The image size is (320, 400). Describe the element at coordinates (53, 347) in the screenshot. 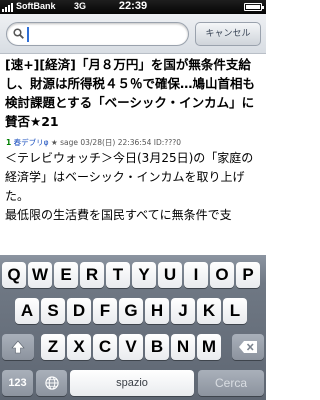

I see `key-z: Z` at that location.